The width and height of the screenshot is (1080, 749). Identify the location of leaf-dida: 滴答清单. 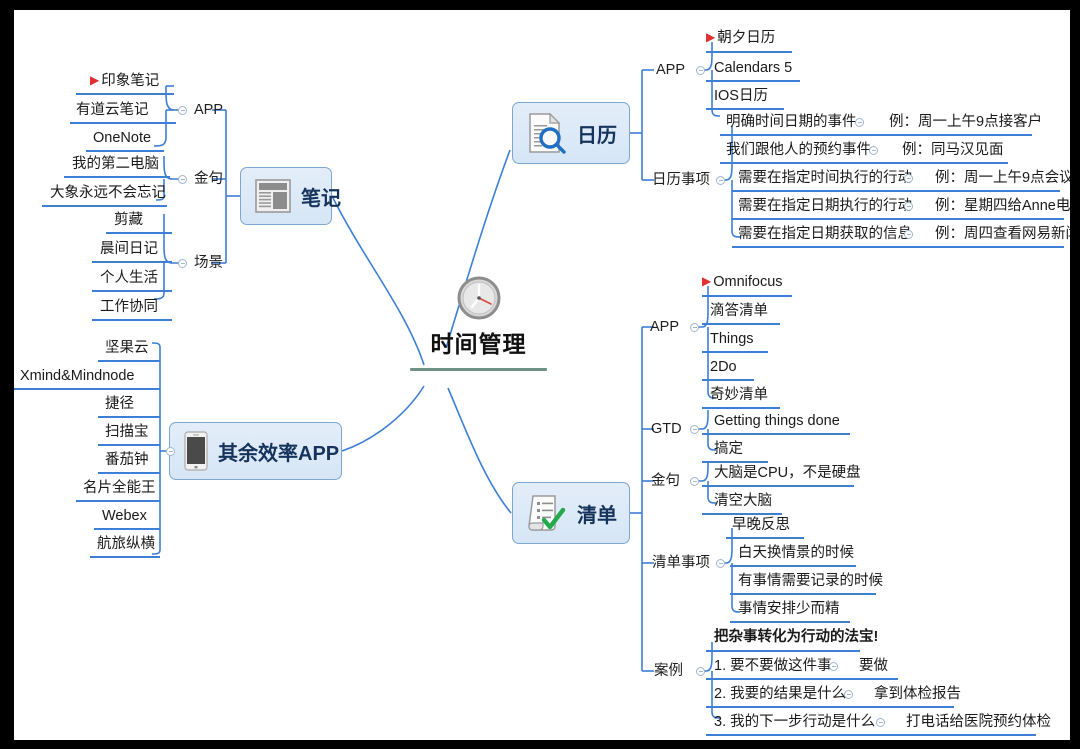
(739, 311).